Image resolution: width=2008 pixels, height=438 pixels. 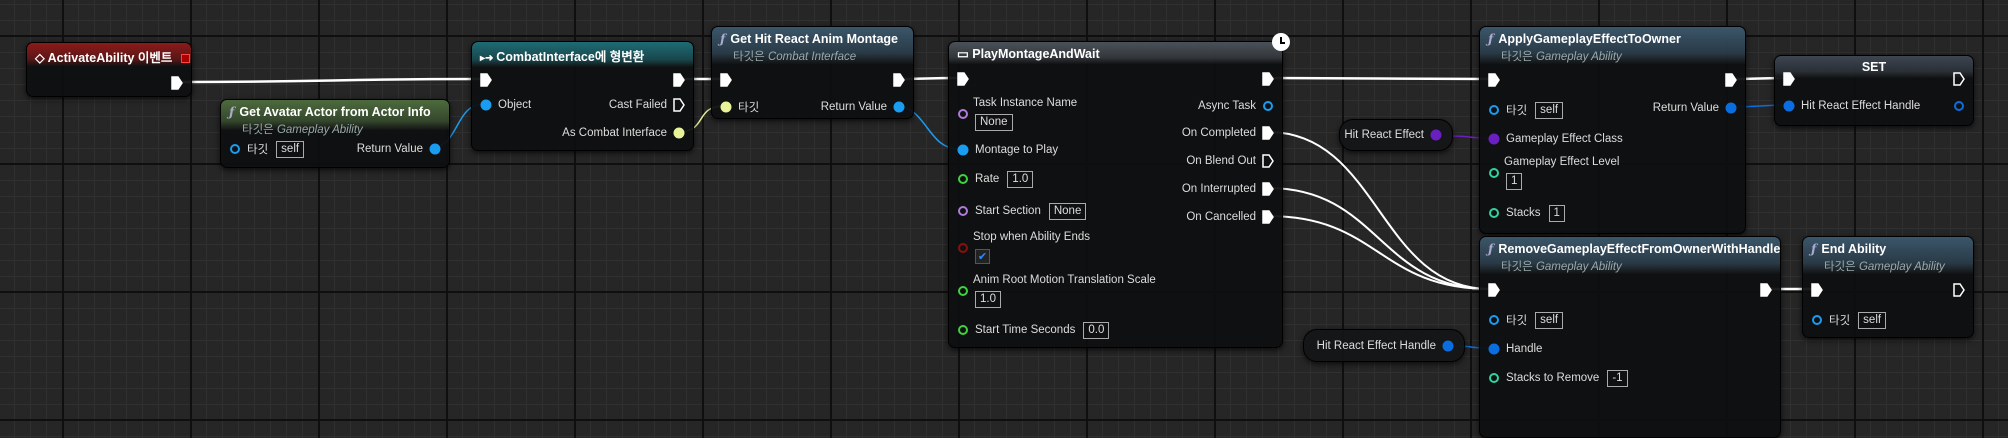 I want to click on input-pin-stacks: Stacks 1, so click(x=1526, y=213).